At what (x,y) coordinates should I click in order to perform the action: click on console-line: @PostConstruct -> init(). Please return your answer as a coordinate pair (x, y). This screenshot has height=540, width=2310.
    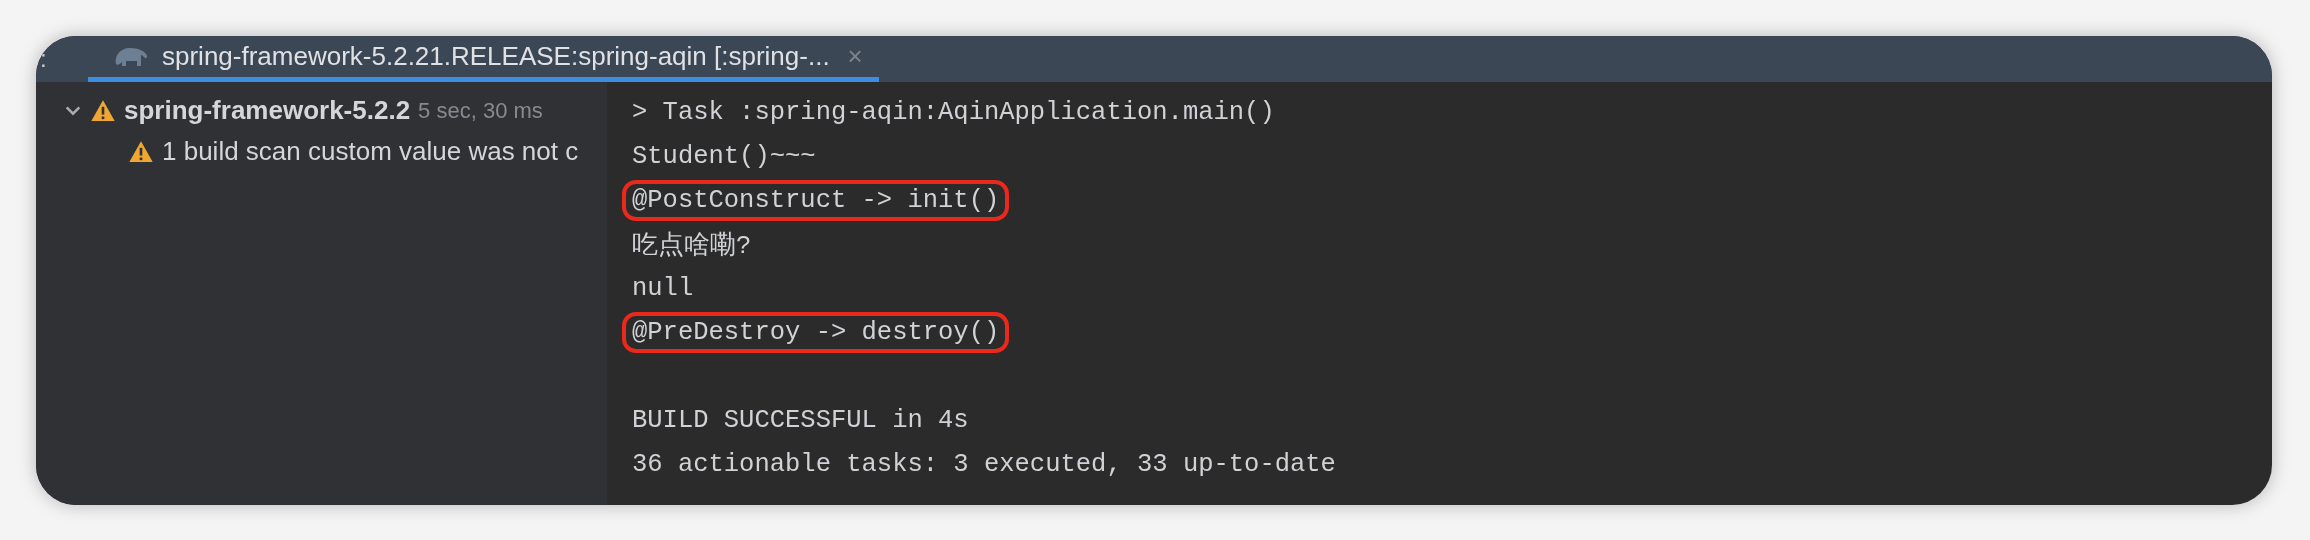
    Looking at the image, I should click on (816, 200).